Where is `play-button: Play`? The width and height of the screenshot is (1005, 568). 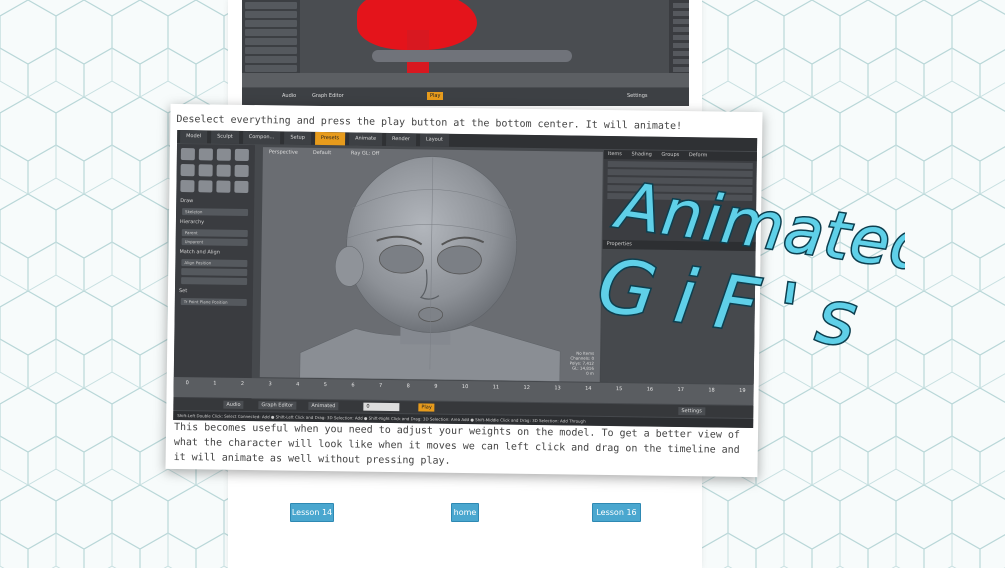
play-button: Play is located at coordinates (426, 407).